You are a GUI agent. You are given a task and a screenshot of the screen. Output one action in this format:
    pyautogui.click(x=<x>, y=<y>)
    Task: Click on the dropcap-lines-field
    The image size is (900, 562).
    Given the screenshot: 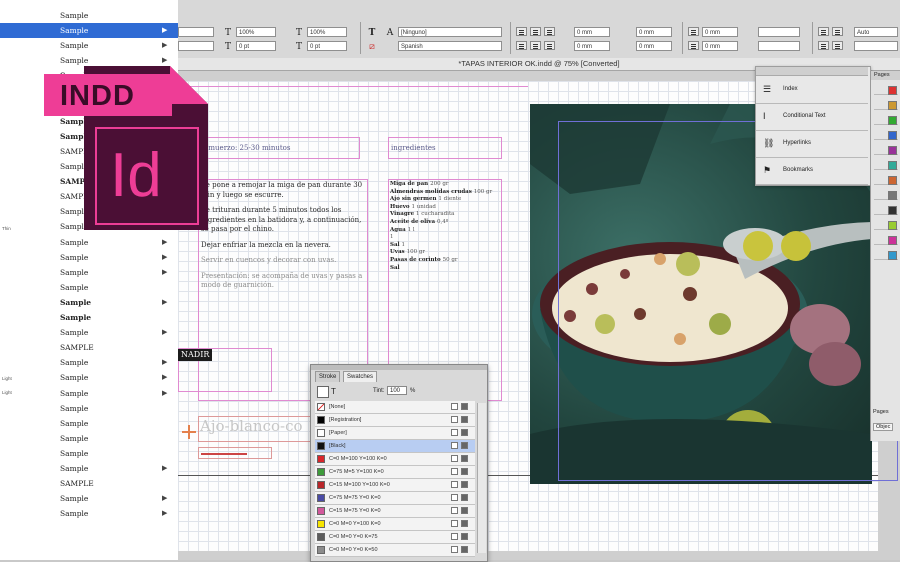 What is the action you would take?
    pyautogui.click(x=779, y=46)
    